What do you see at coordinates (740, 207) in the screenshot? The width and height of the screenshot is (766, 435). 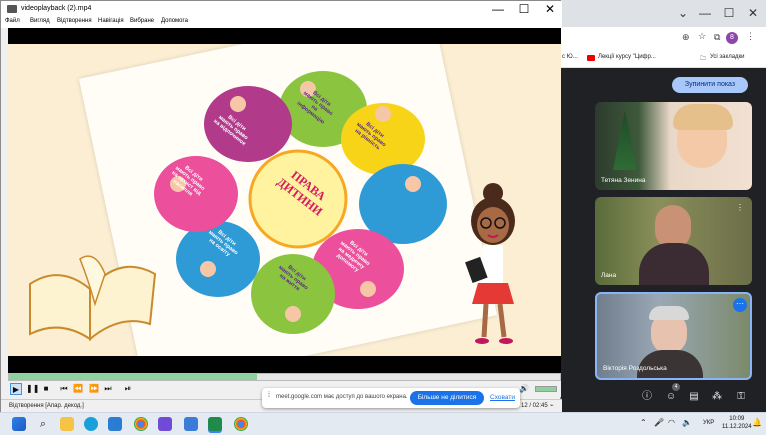 I see `more-options-icon: ⋮` at bounding box center [740, 207].